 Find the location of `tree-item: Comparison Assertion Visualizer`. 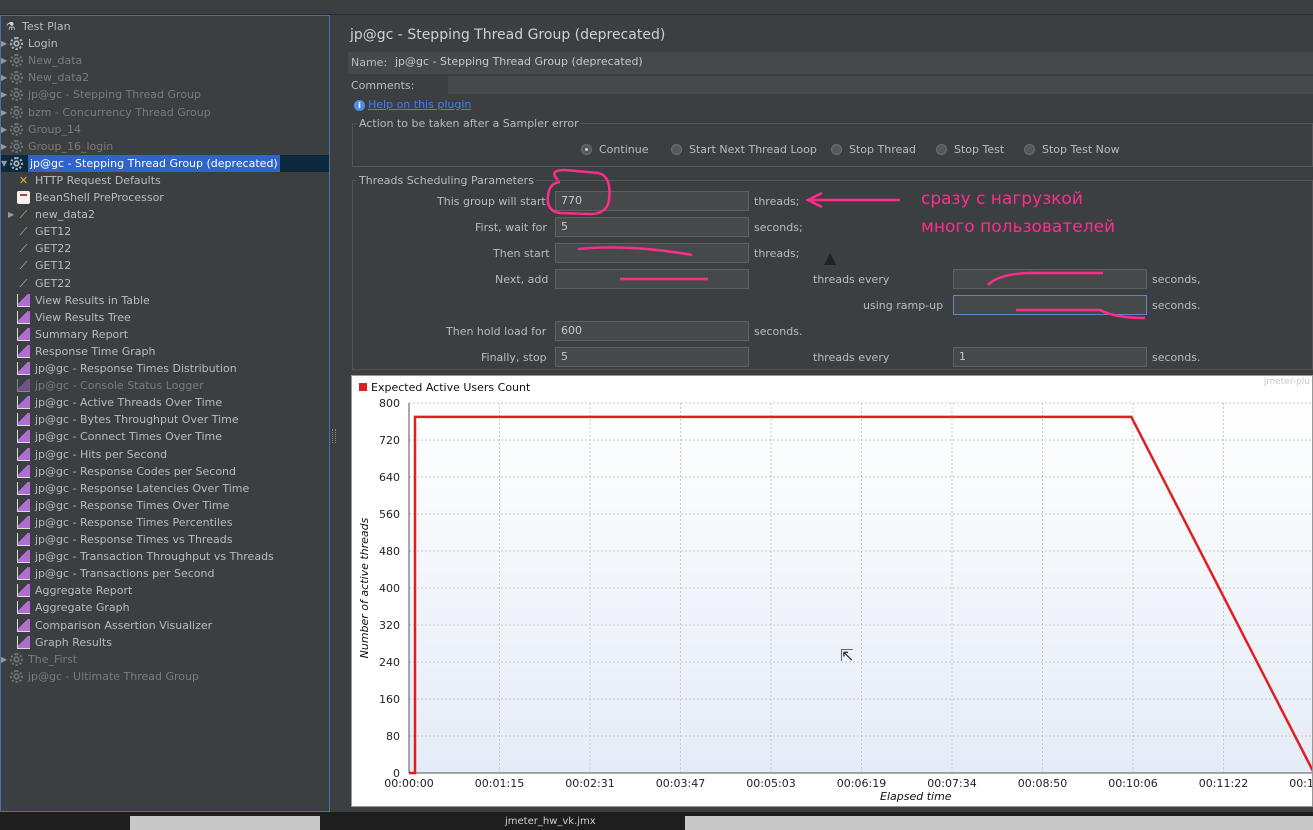

tree-item: Comparison Assertion Visualizer is located at coordinates (165, 625).